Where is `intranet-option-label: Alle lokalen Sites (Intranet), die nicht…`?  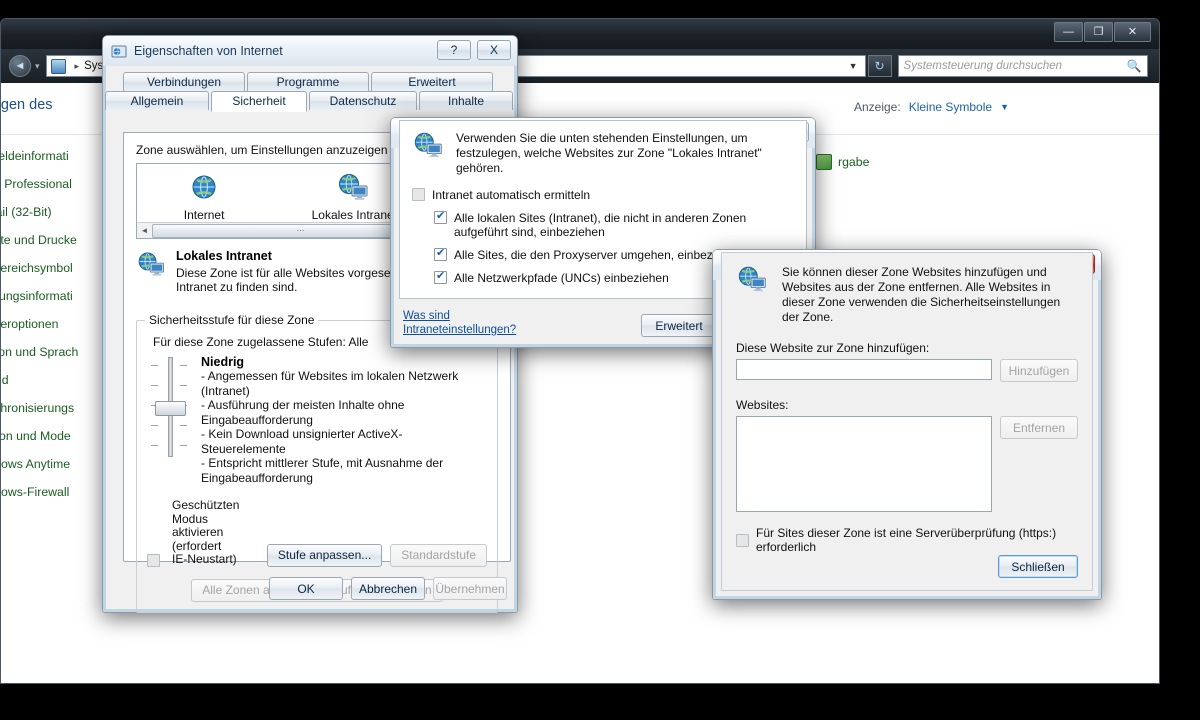
intranet-option-label: Alle lokalen Sites (Intranet), die nicht… is located at coordinates (600, 225).